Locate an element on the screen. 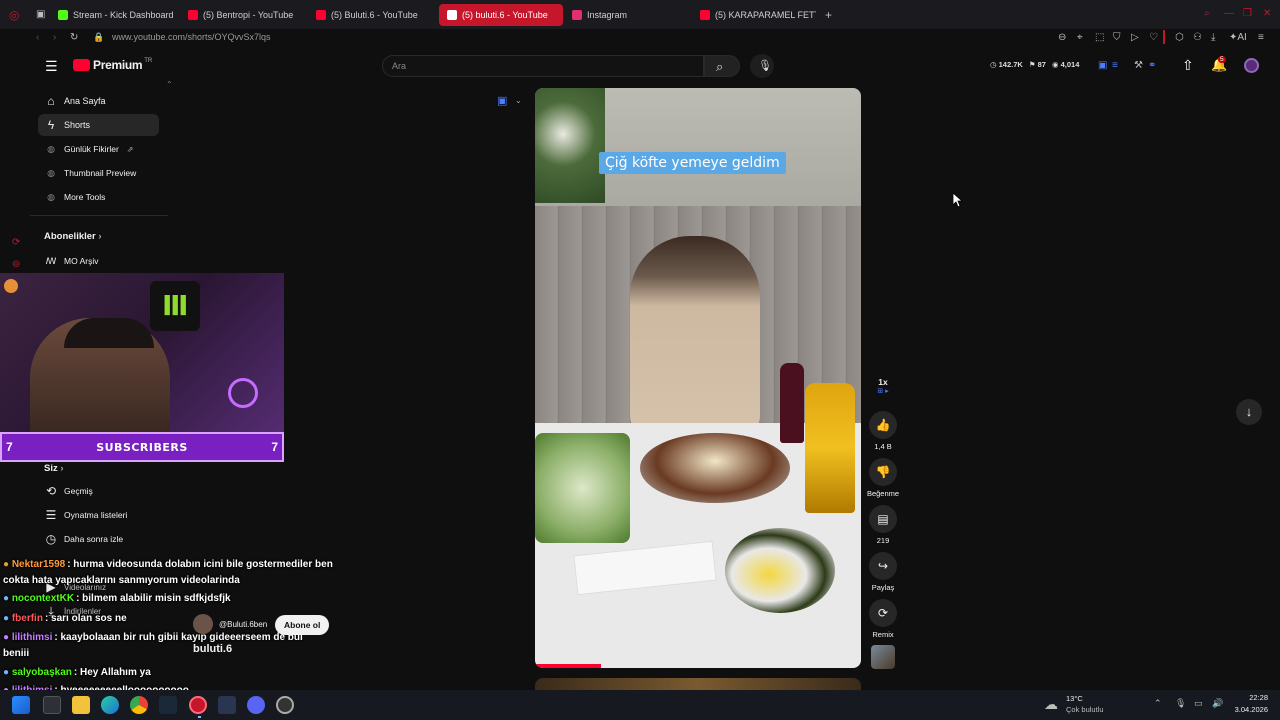  chevron-down-icon: ⌄ is located at coordinates (518, 101).